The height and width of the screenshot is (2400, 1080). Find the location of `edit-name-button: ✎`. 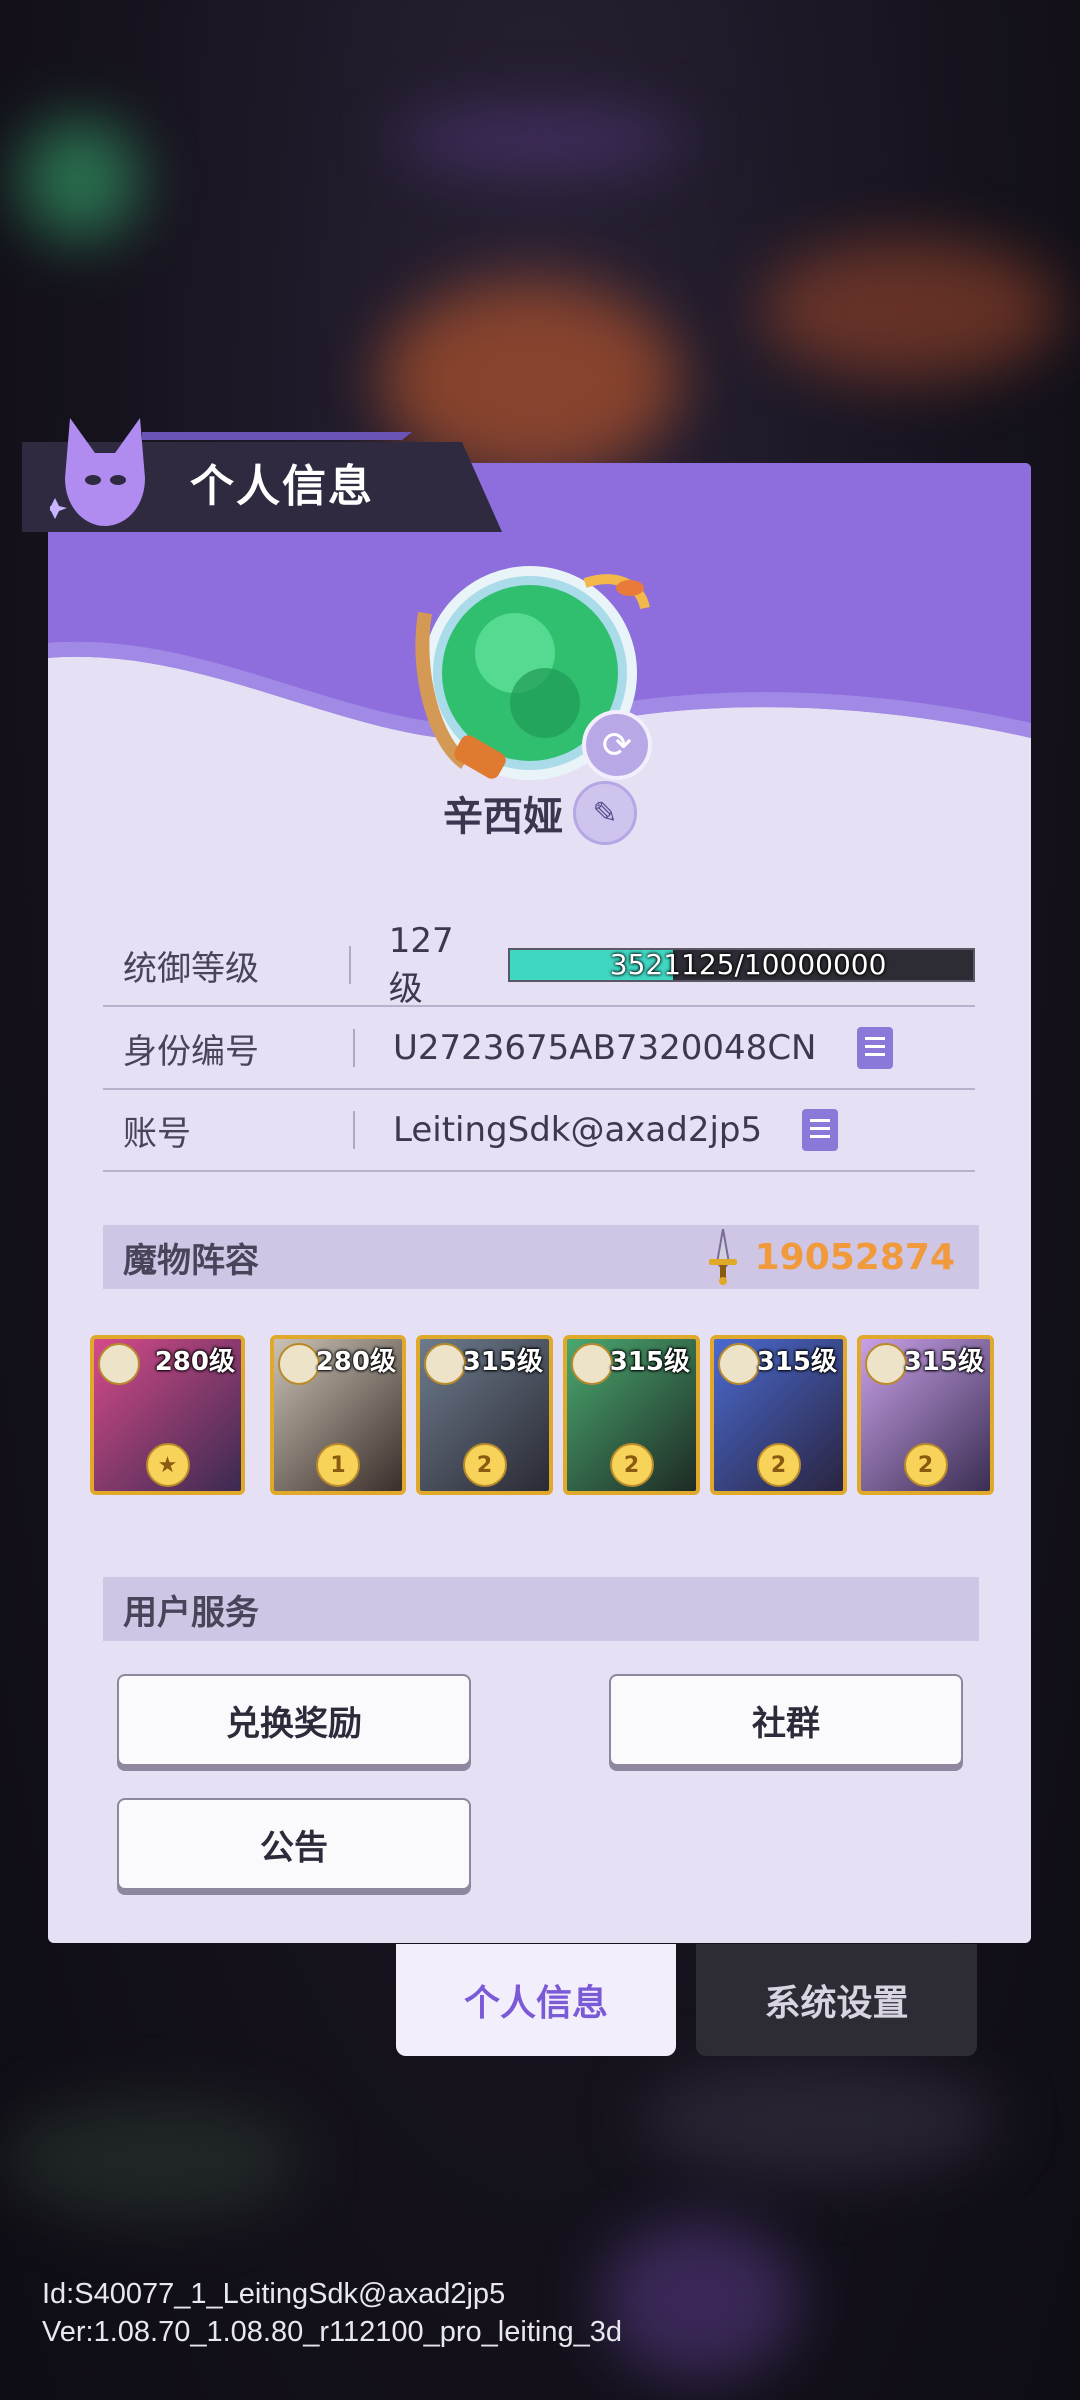

edit-name-button: ✎ is located at coordinates (605, 813).